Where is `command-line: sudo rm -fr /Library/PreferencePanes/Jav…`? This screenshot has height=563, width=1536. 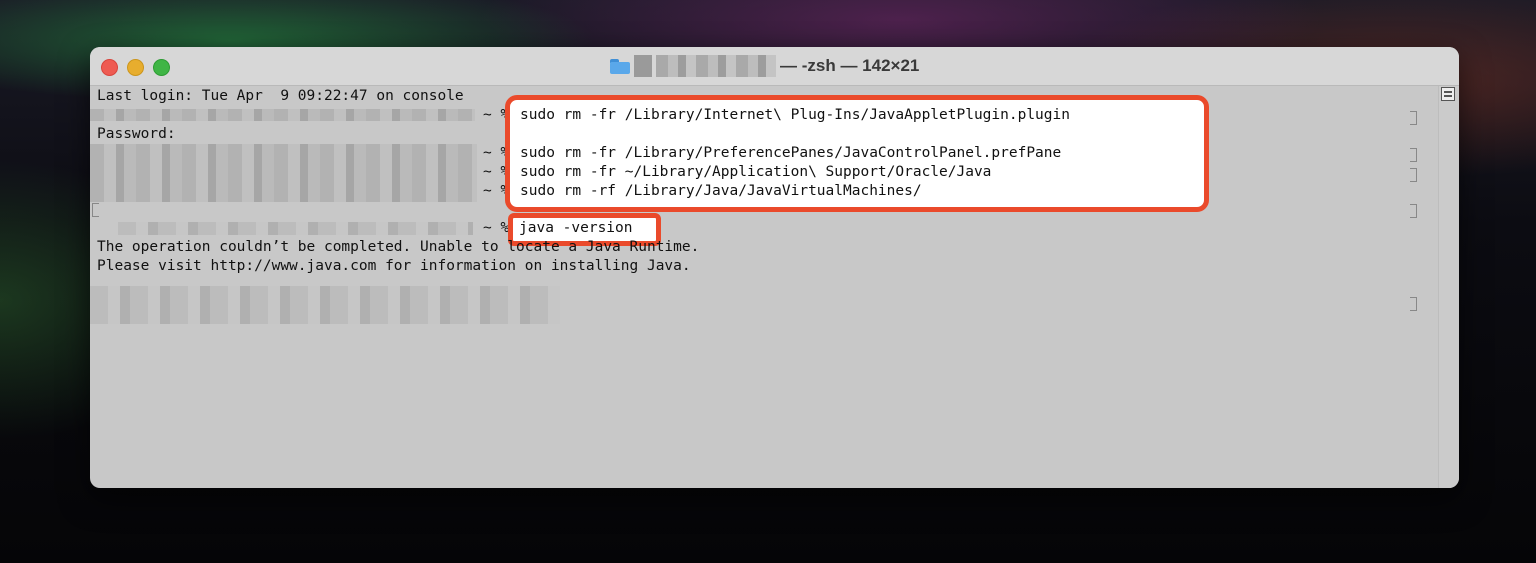 command-line: sudo rm -fr /Library/PreferencePanes/Jav… is located at coordinates (791, 153).